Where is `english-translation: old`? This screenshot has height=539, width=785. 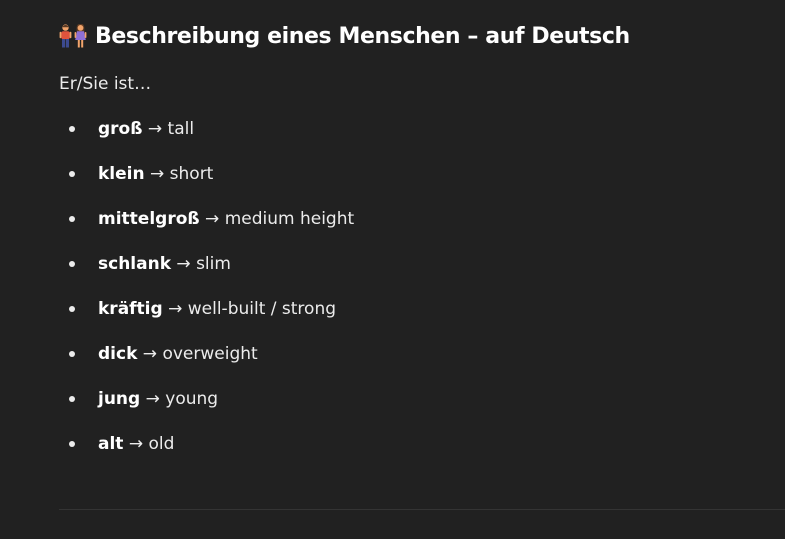
english-translation: old is located at coordinates (161, 444).